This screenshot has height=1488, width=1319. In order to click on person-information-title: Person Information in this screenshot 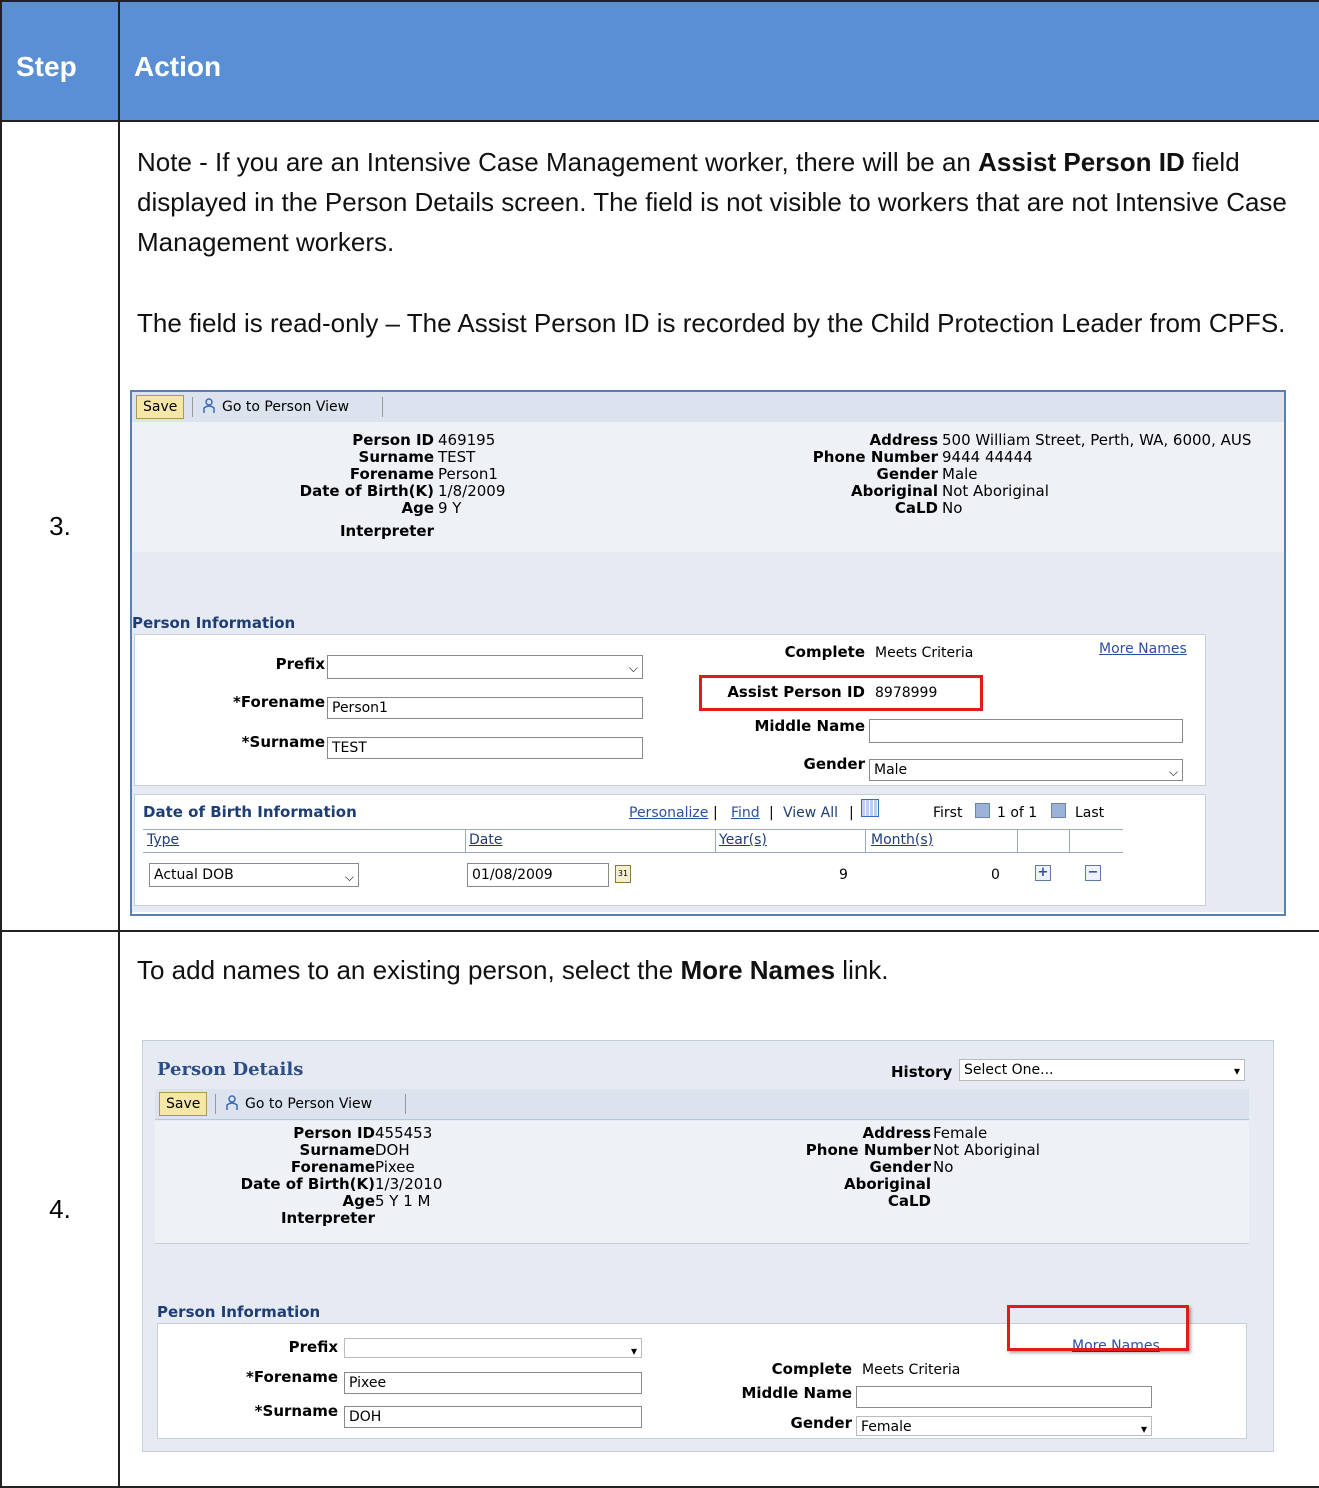, I will do `click(239, 1312)`.